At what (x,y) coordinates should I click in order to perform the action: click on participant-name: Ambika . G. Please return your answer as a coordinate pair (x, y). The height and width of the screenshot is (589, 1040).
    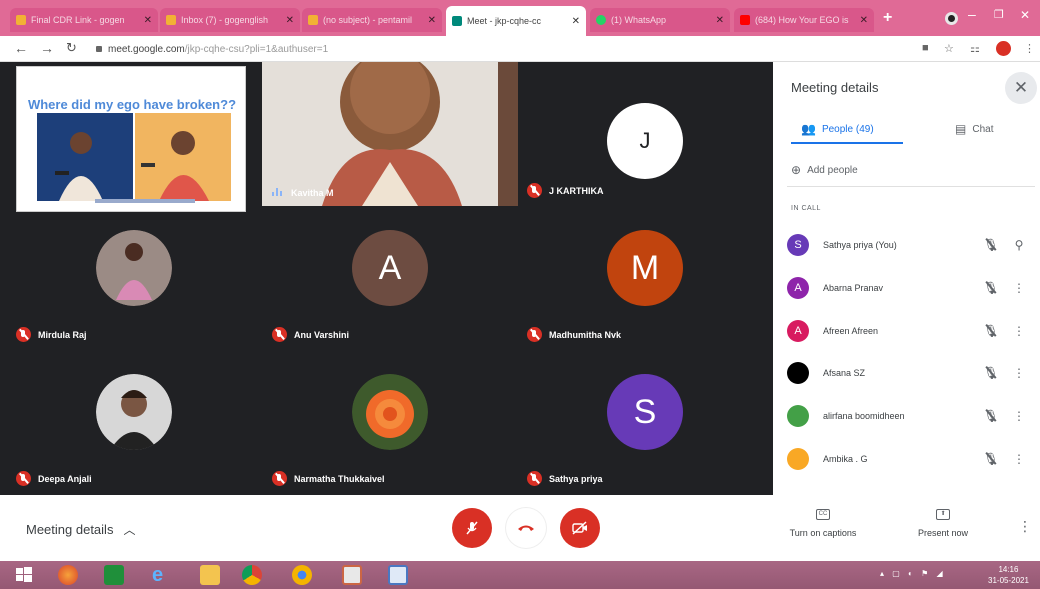
    Looking at the image, I should click on (845, 459).